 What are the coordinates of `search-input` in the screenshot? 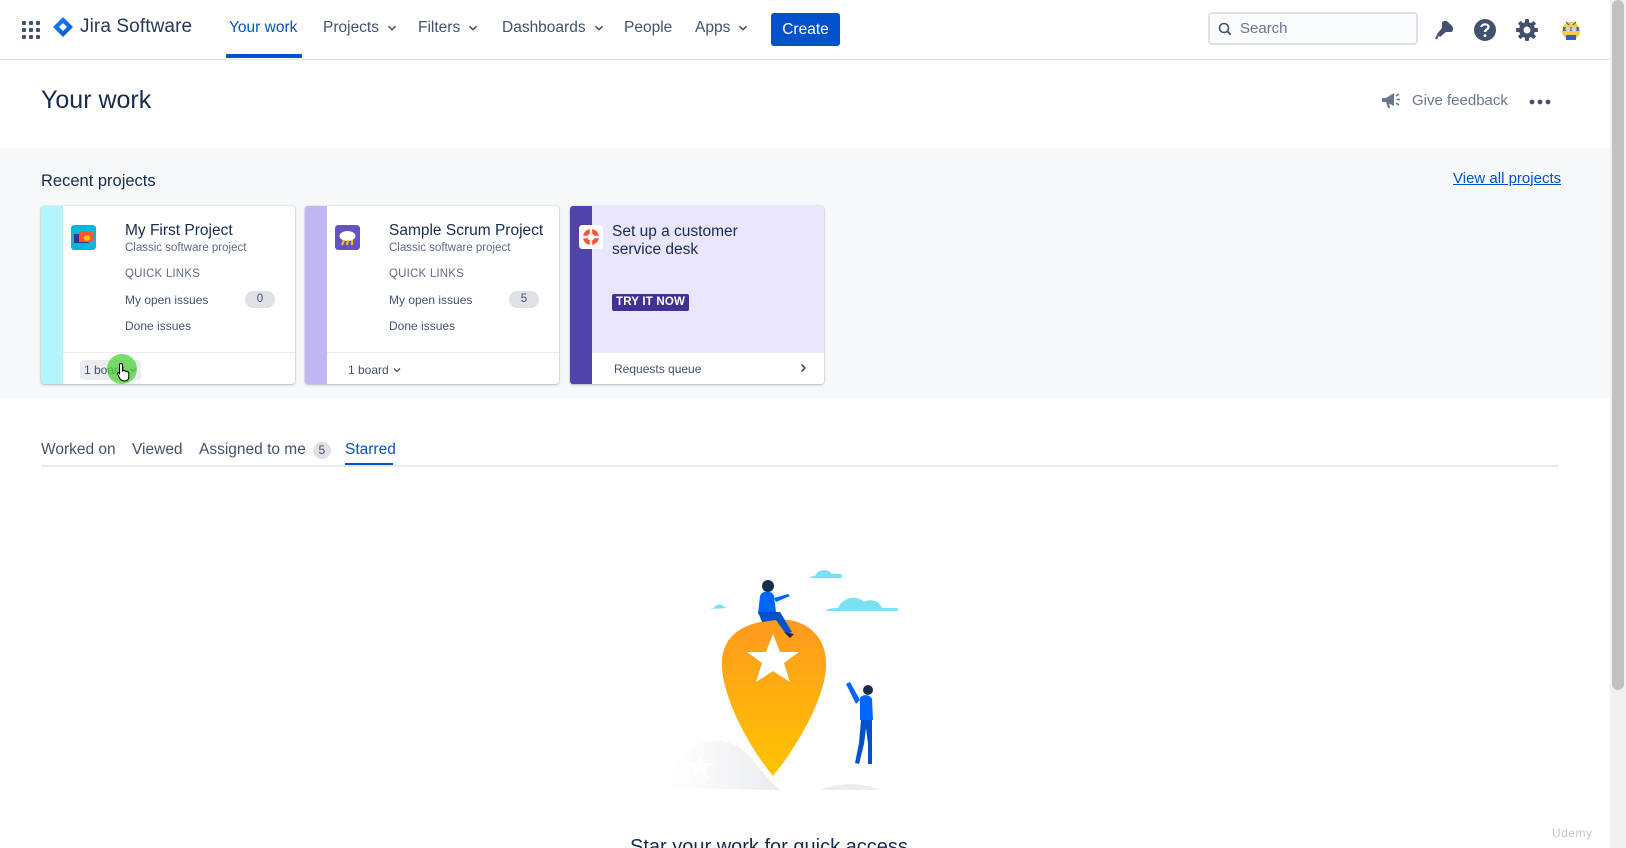 It's located at (1320, 28).